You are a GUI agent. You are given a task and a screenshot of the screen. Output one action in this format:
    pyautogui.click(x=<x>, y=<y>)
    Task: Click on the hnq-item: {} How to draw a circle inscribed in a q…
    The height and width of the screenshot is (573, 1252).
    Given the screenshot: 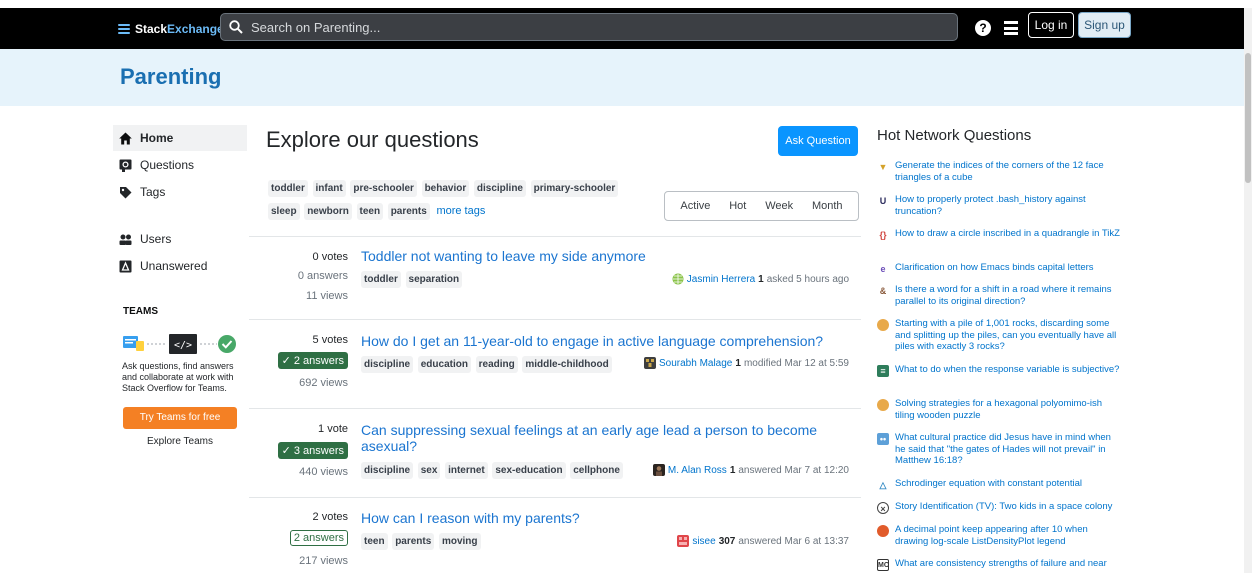 What is the action you would take?
    pyautogui.click(x=999, y=234)
    